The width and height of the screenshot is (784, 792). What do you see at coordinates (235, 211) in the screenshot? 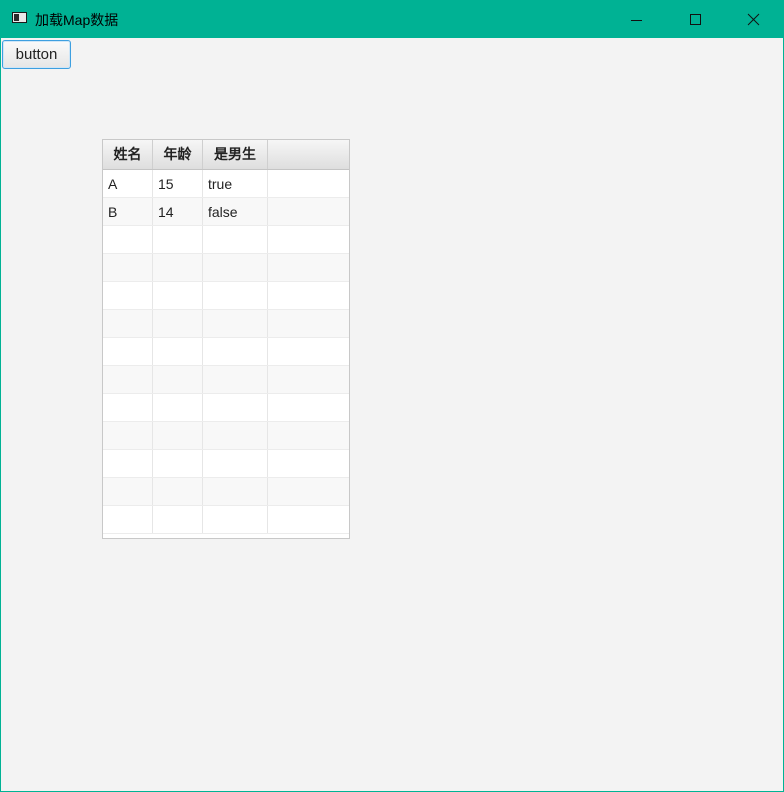
I see `table-cell: false` at bounding box center [235, 211].